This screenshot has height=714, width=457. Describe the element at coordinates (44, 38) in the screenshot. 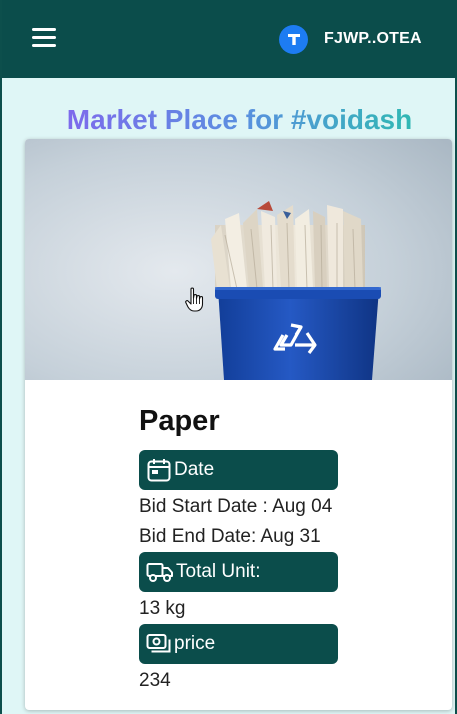

I see `hamburger-menu-icon` at that location.